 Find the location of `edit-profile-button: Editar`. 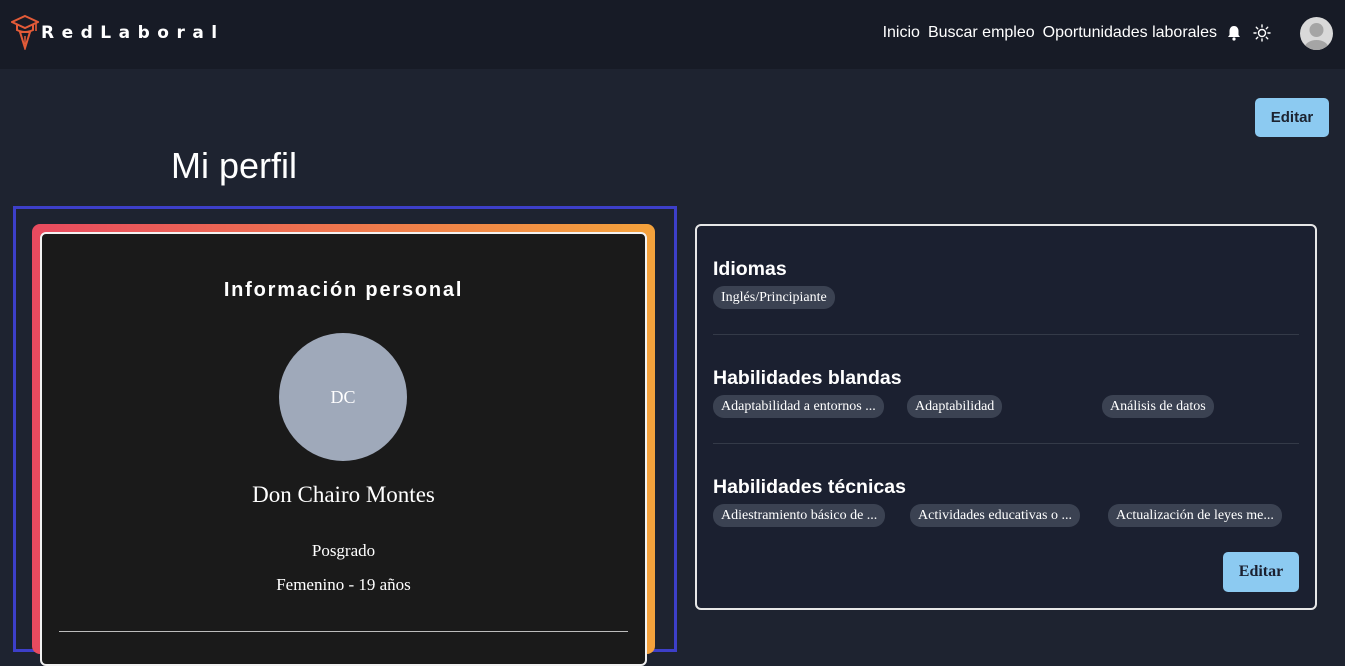

edit-profile-button: Editar is located at coordinates (1292, 117).